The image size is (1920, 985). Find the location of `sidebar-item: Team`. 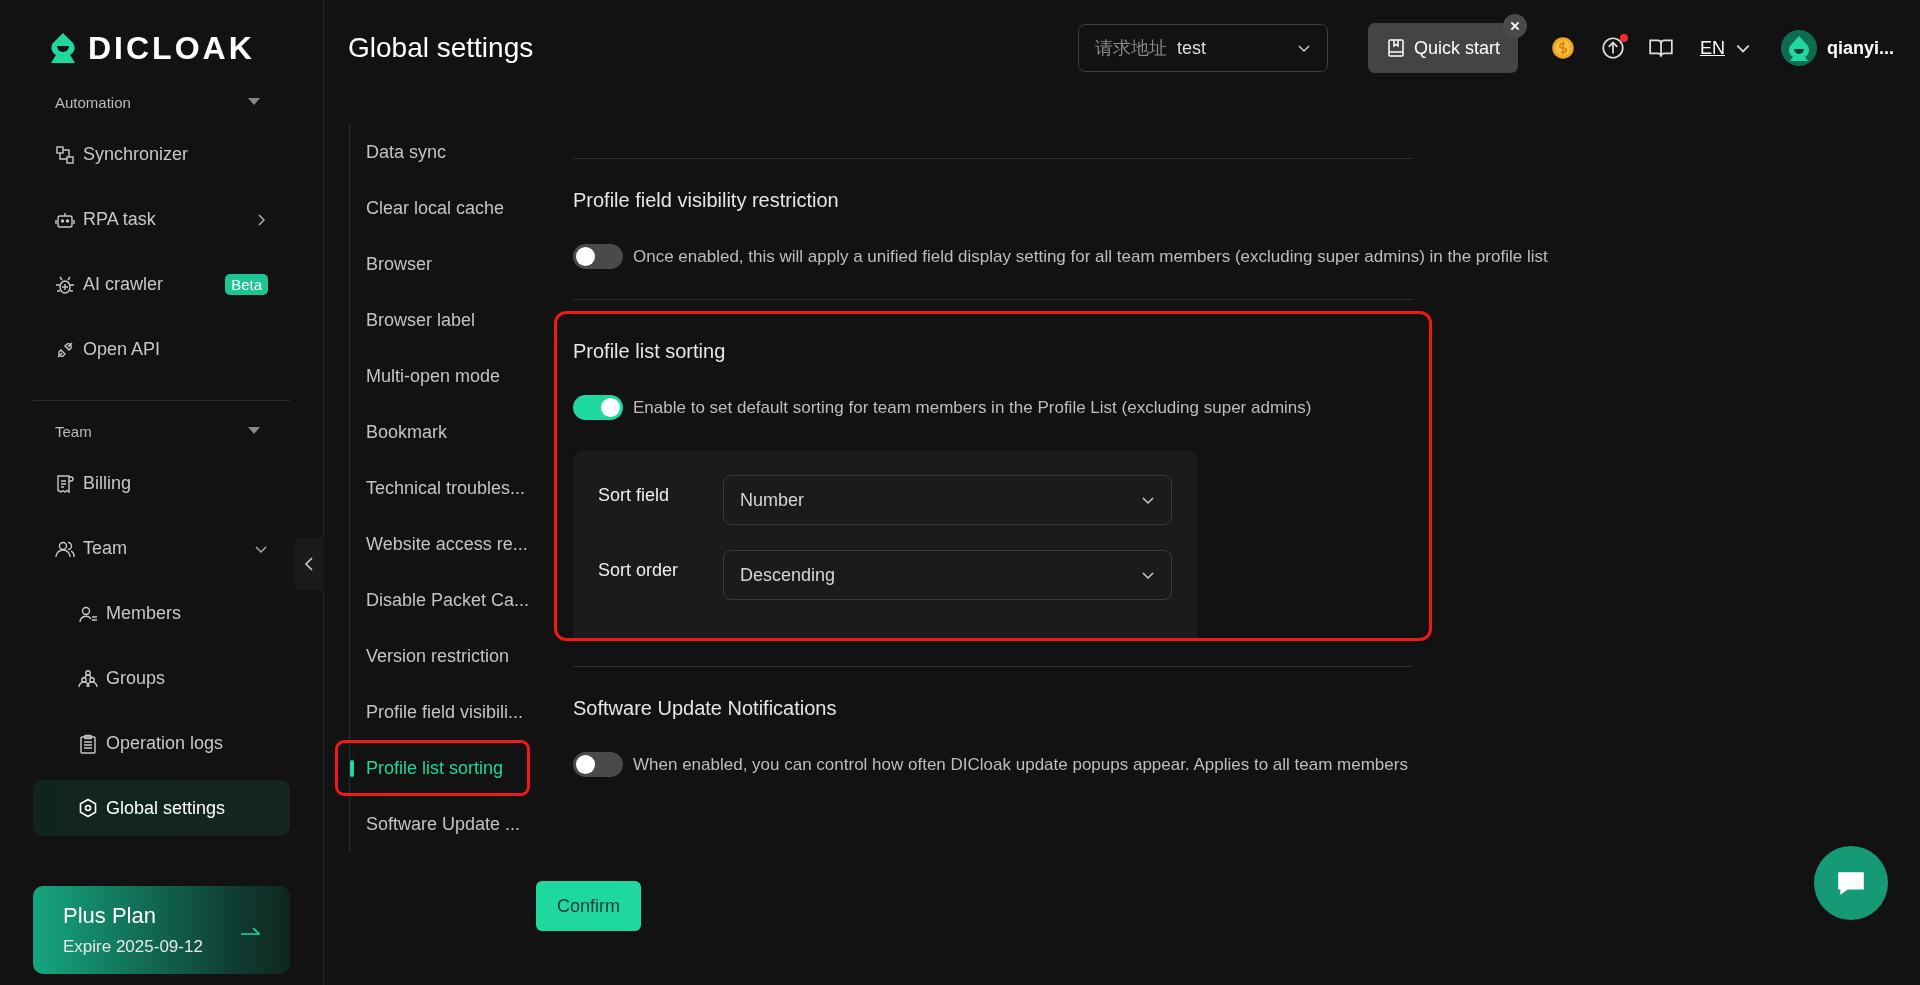

sidebar-item: Team is located at coordinates (161, 548).